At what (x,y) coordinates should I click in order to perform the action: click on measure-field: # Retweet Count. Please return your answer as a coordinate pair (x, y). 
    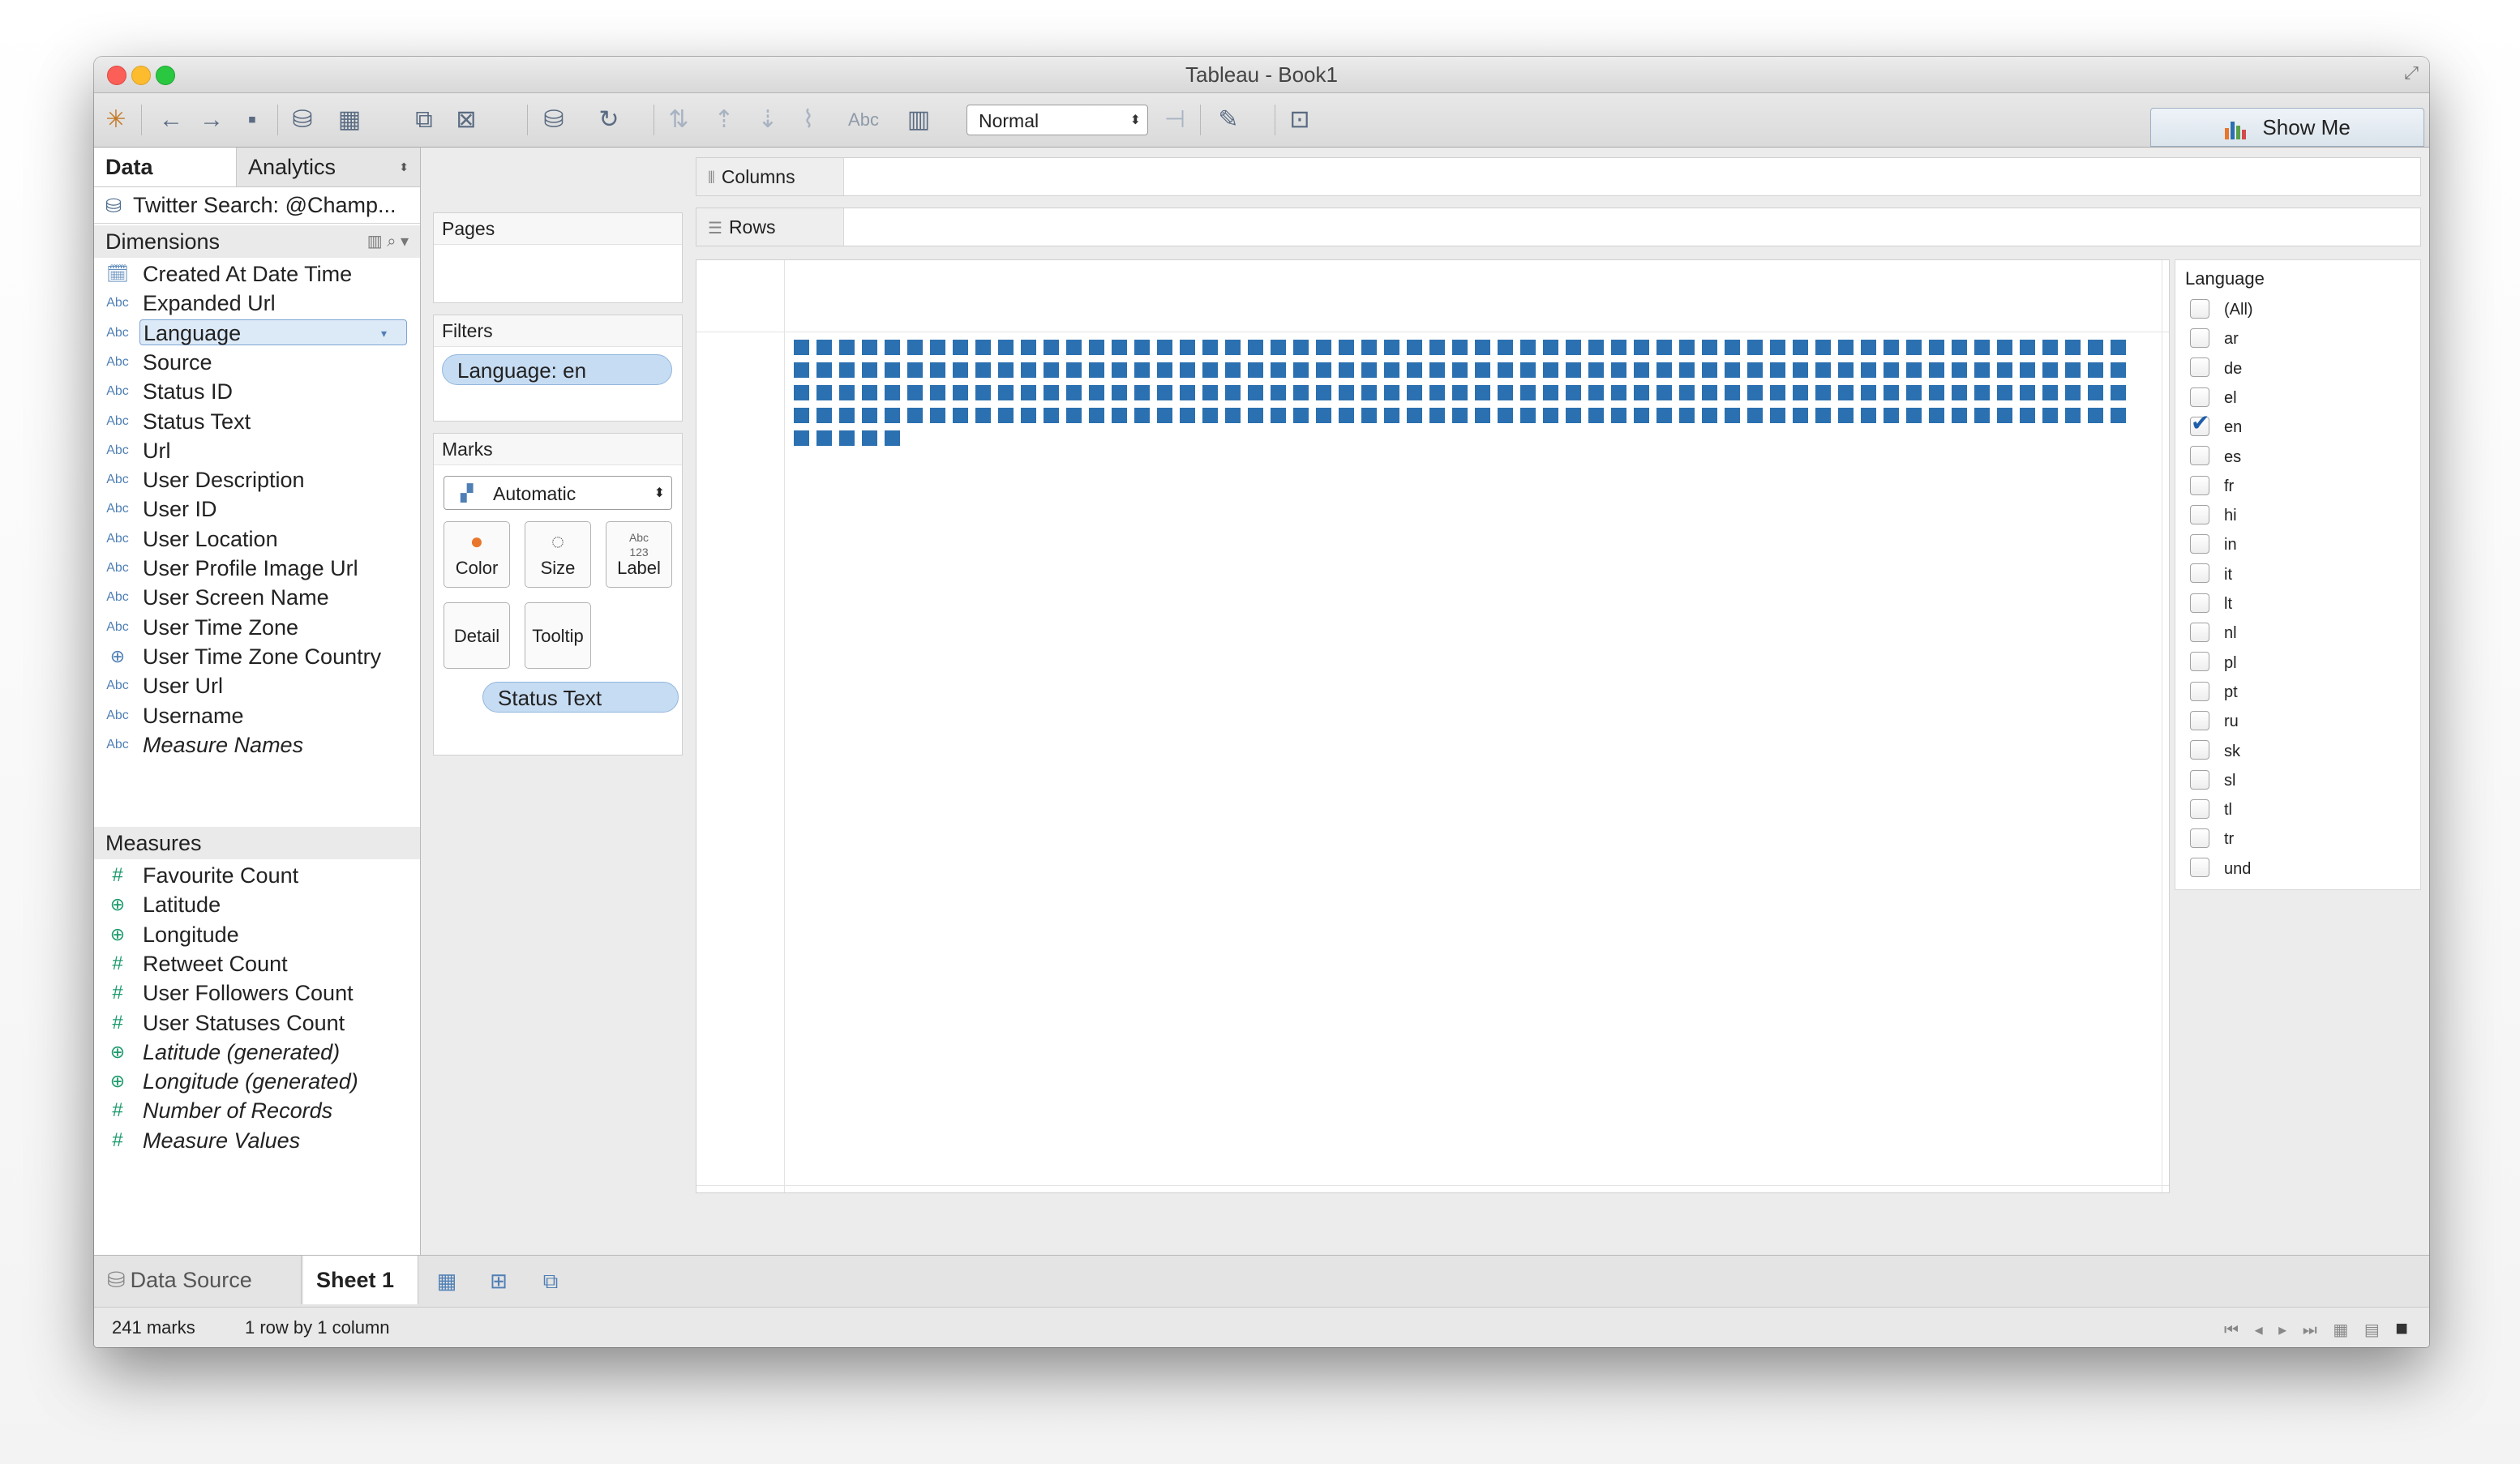
    Looking at the image, I should click on (257, 963).